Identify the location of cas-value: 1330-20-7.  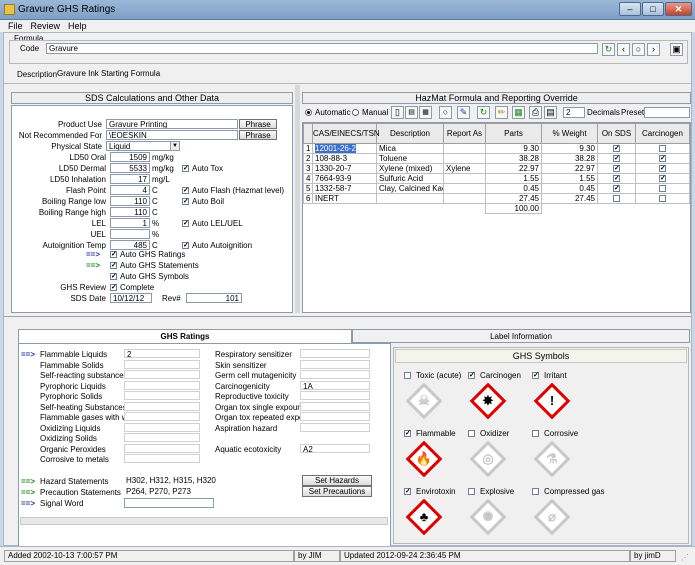
(333, 169).